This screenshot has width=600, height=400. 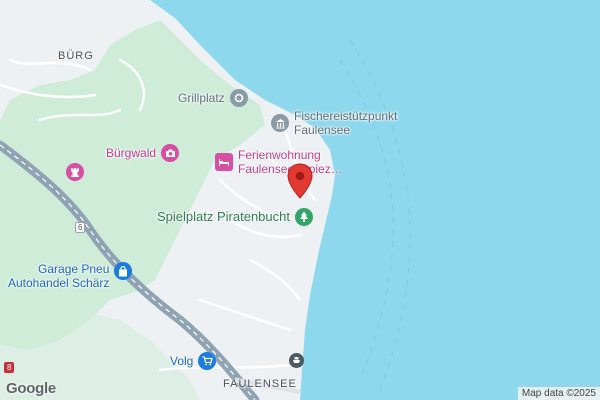 I want to click on poi-spielplatz-piratenbucht: Spielplatz Piratenbucht, so click(x=235, y=217).